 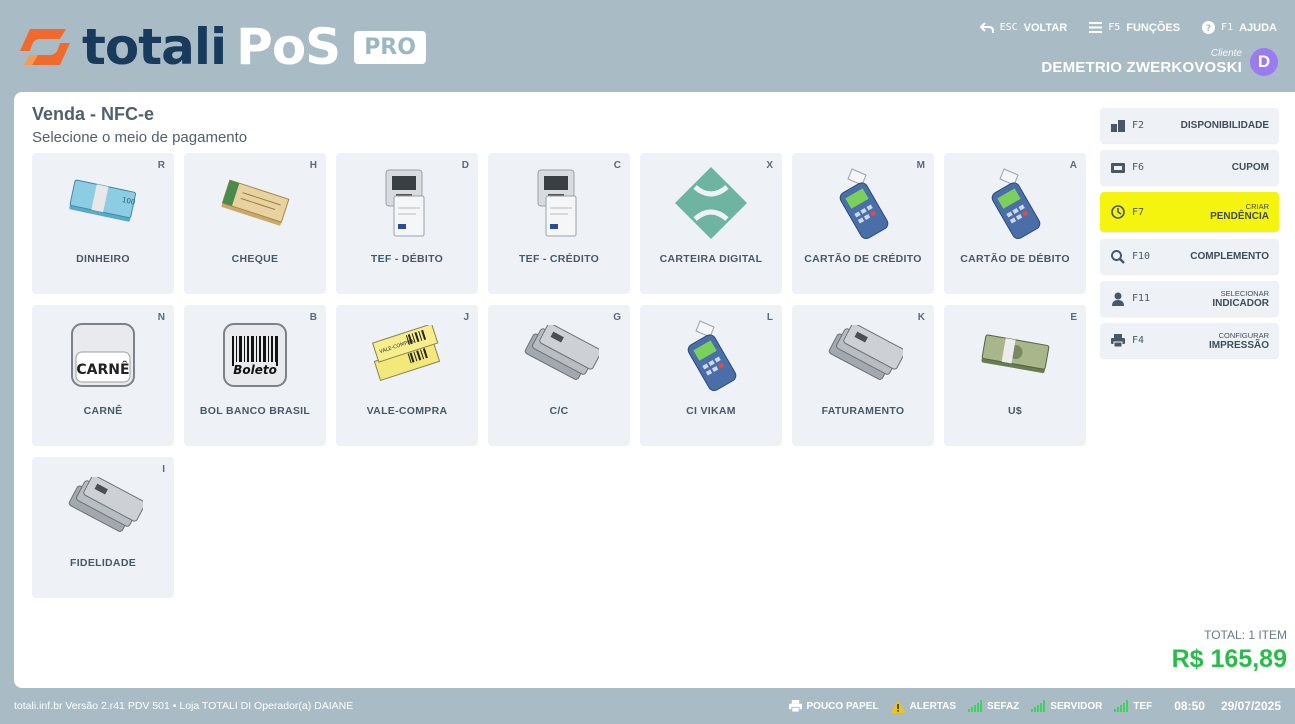 What do you see at coordinates (103, 563) in the screenshot?
I see `payment-label: FIDELIDADE` at bounding box center [103, 563].